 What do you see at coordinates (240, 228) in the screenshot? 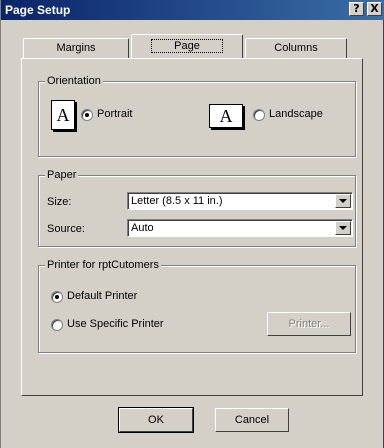
I see `source-select: Auto` at bounding box center [240, 228].